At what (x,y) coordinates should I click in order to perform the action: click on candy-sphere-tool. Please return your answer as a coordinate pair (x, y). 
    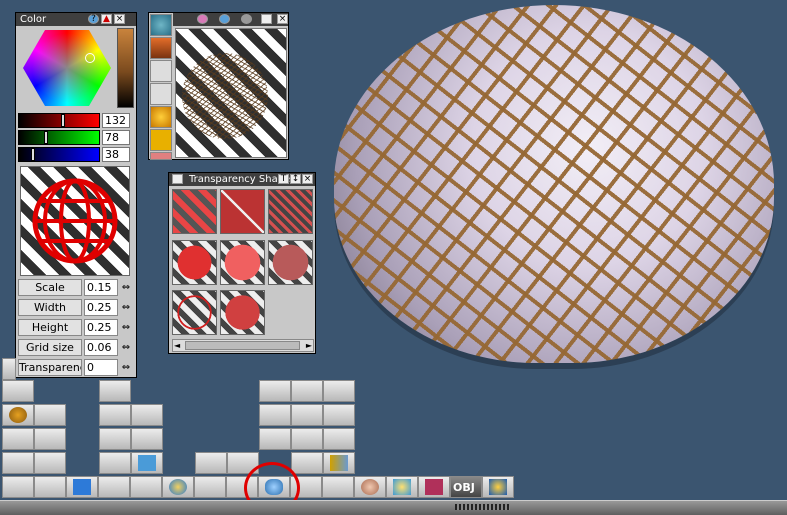
    Looking at the image, I should click on (161, 156).